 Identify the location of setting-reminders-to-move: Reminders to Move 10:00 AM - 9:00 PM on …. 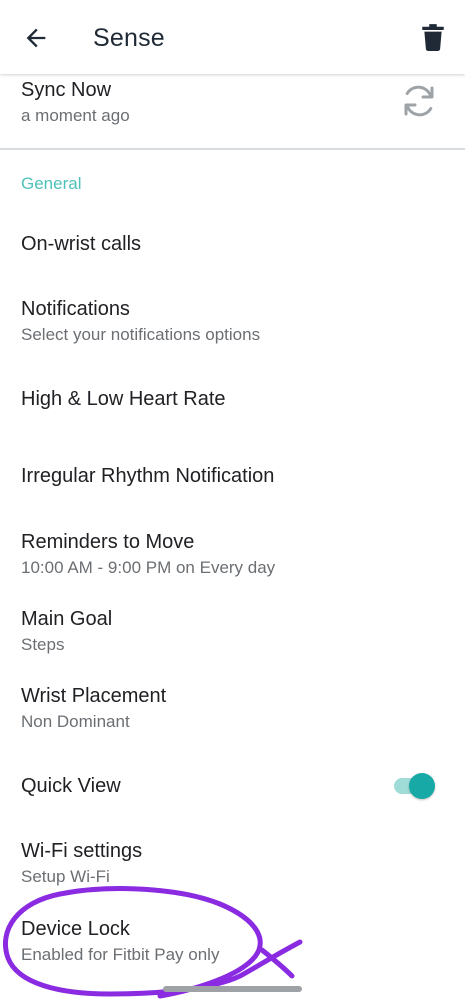
(231, 554).